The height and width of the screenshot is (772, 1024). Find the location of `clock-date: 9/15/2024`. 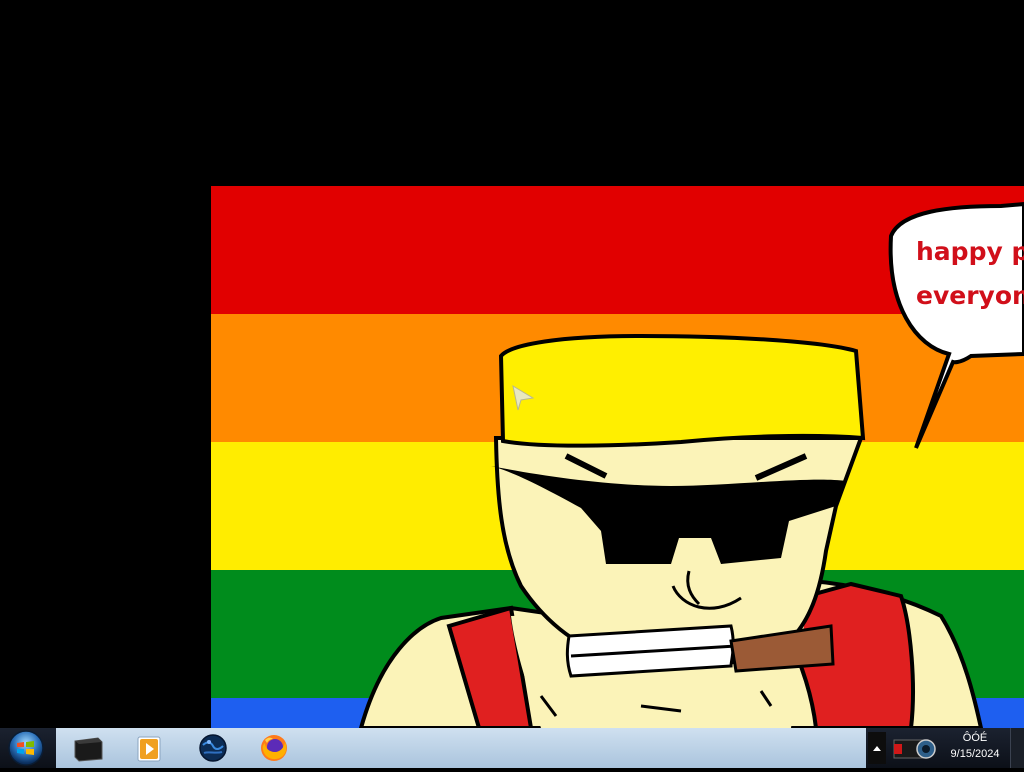

clock-date: 9/15/2024 is located at coordinates (975, 754).